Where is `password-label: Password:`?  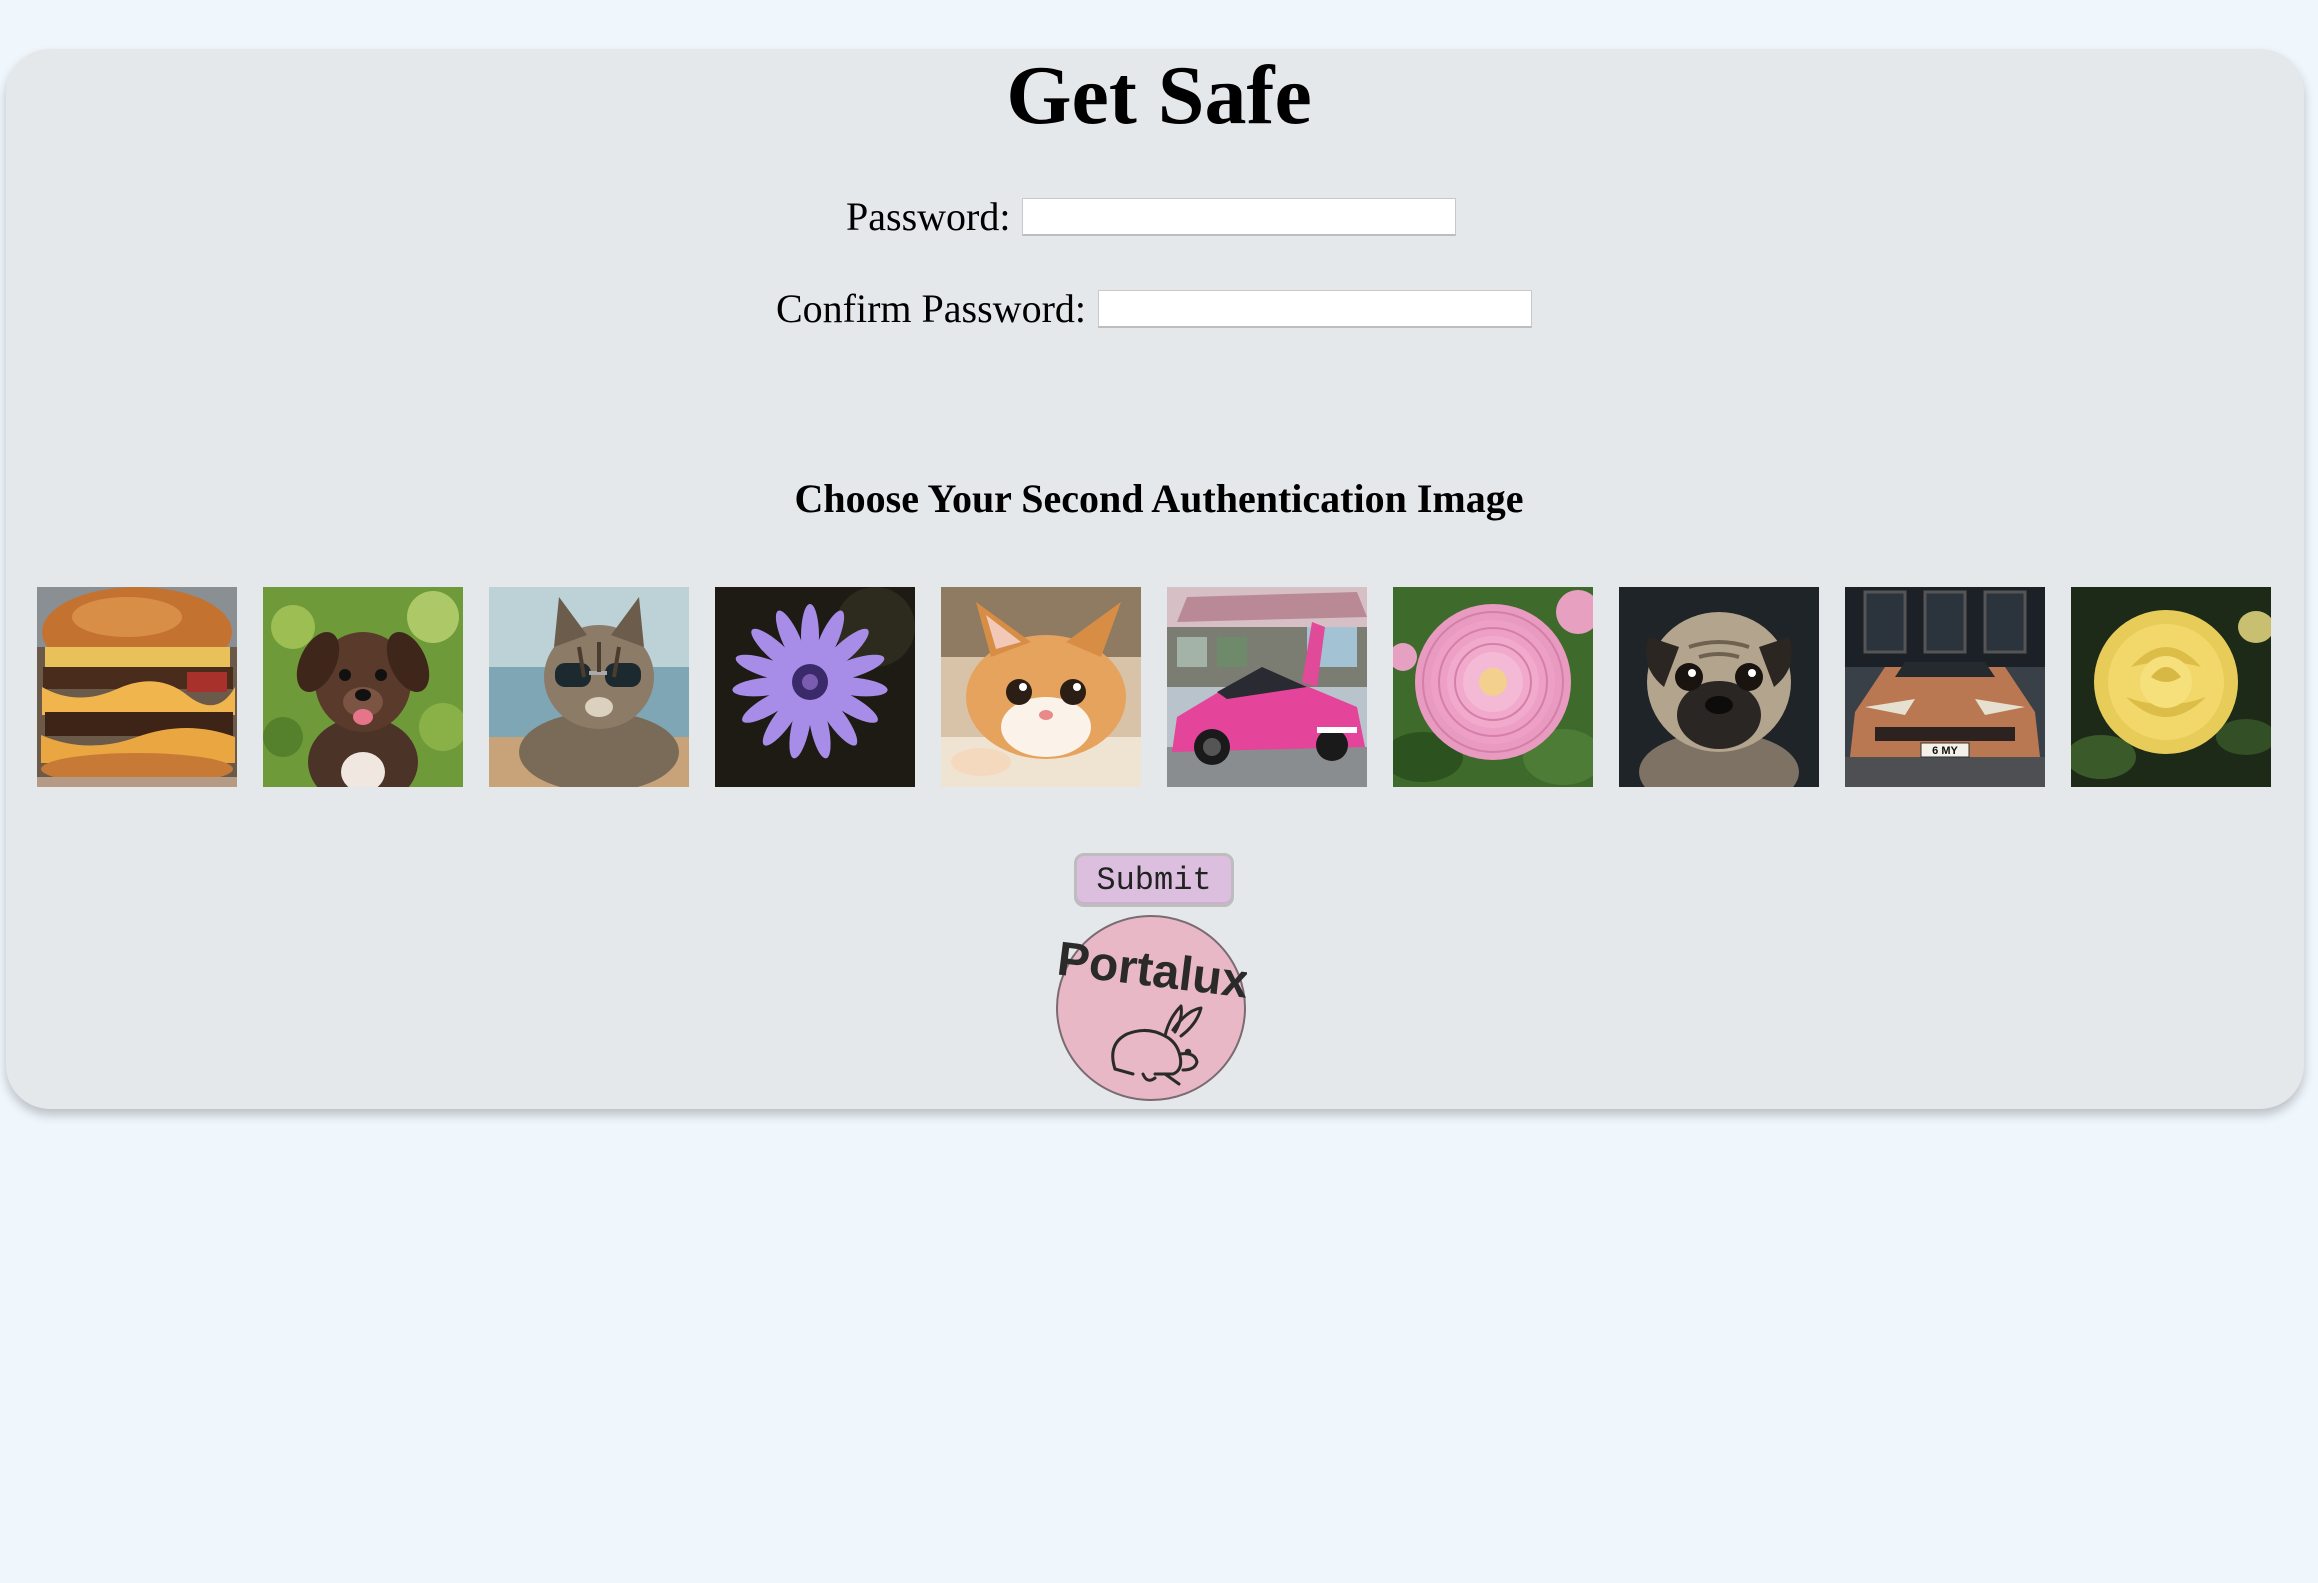 password-label: Password: is located at coordinates (928, 216).